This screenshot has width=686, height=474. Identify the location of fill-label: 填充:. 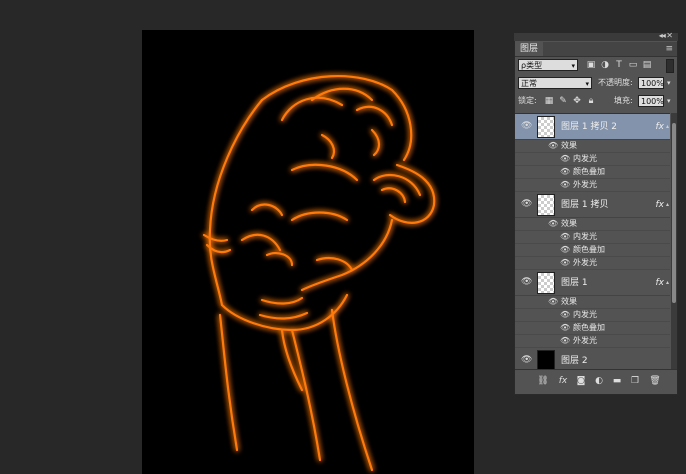
(623, 100).